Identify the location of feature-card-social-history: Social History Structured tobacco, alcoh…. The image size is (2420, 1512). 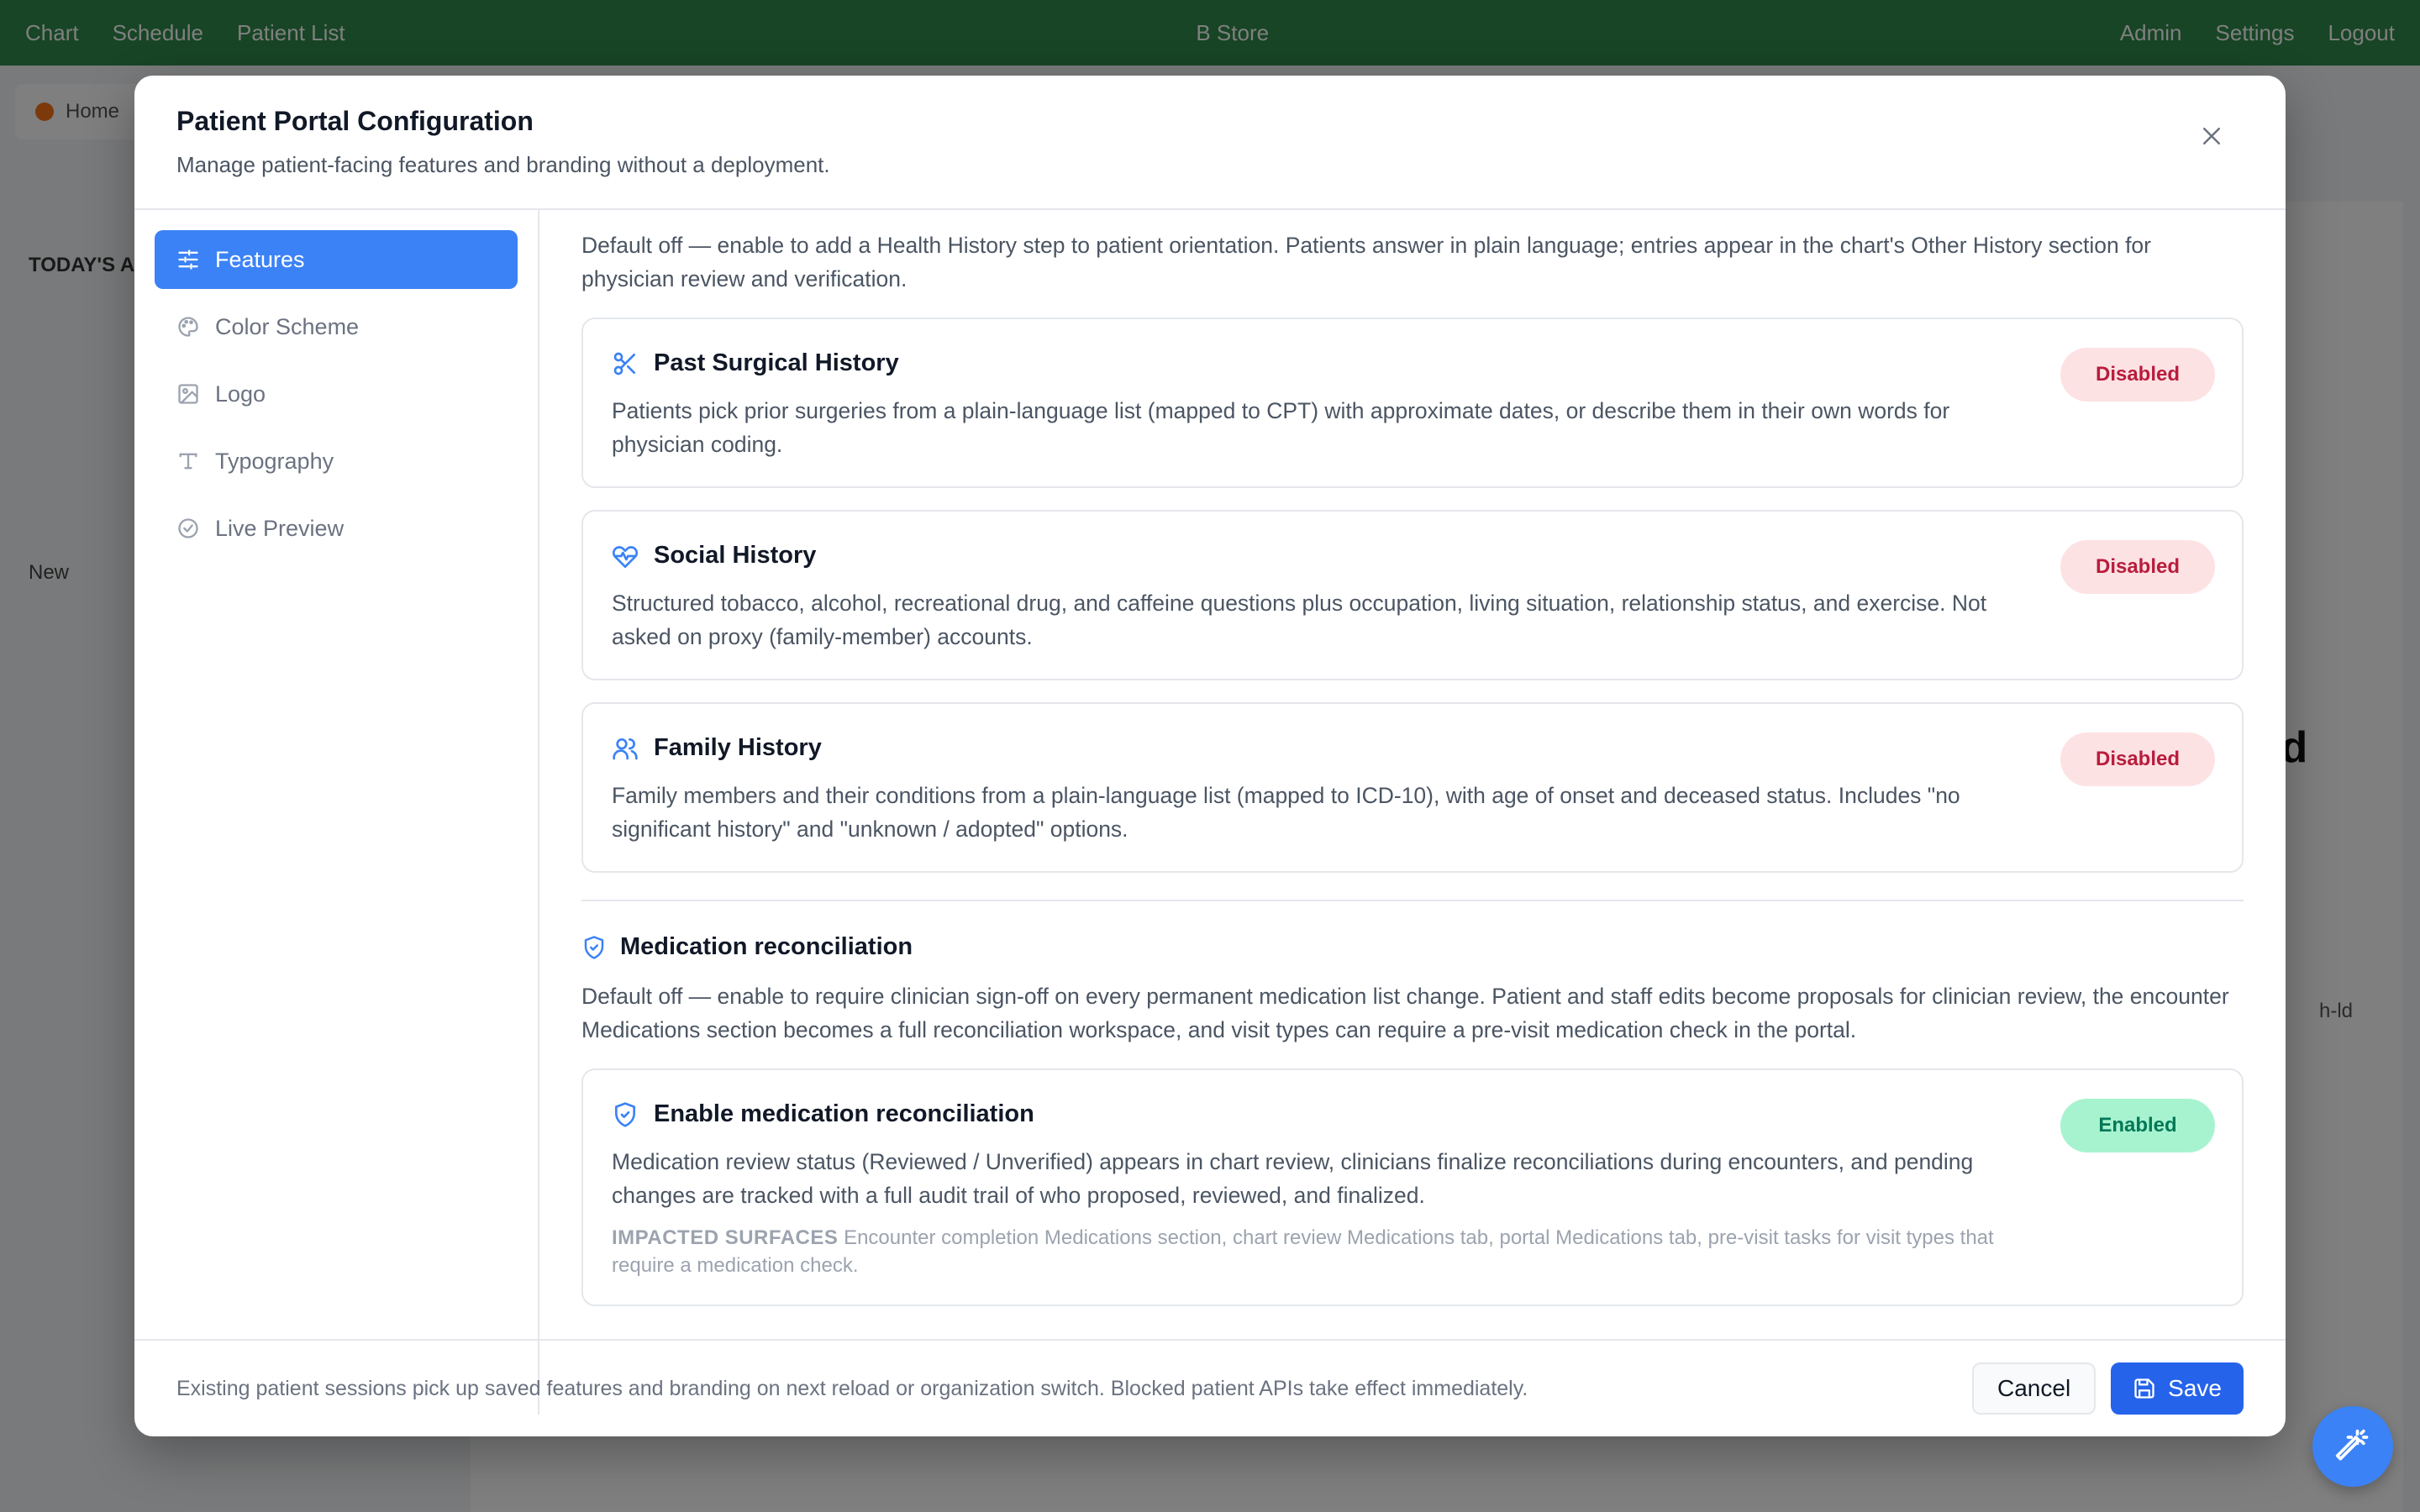
(1412, 595).